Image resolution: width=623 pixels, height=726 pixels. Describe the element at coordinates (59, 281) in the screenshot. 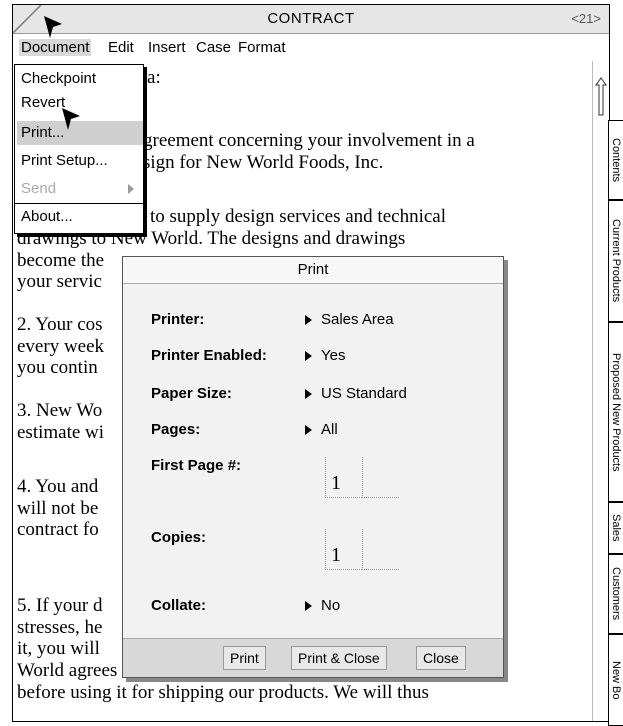

I see `doc-line: your servic` at that location.